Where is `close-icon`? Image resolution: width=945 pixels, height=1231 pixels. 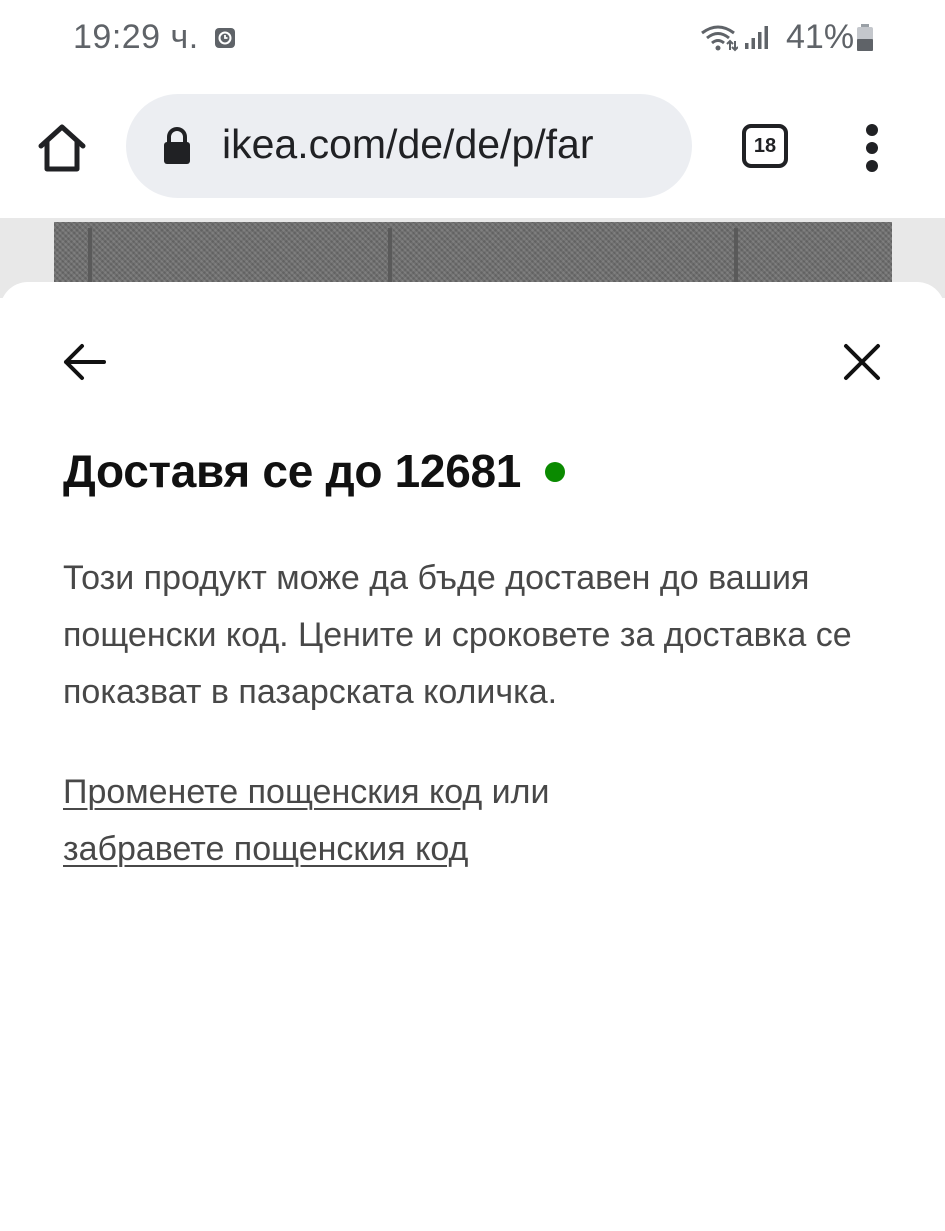 close-icon is located at coordinates (862, 362).